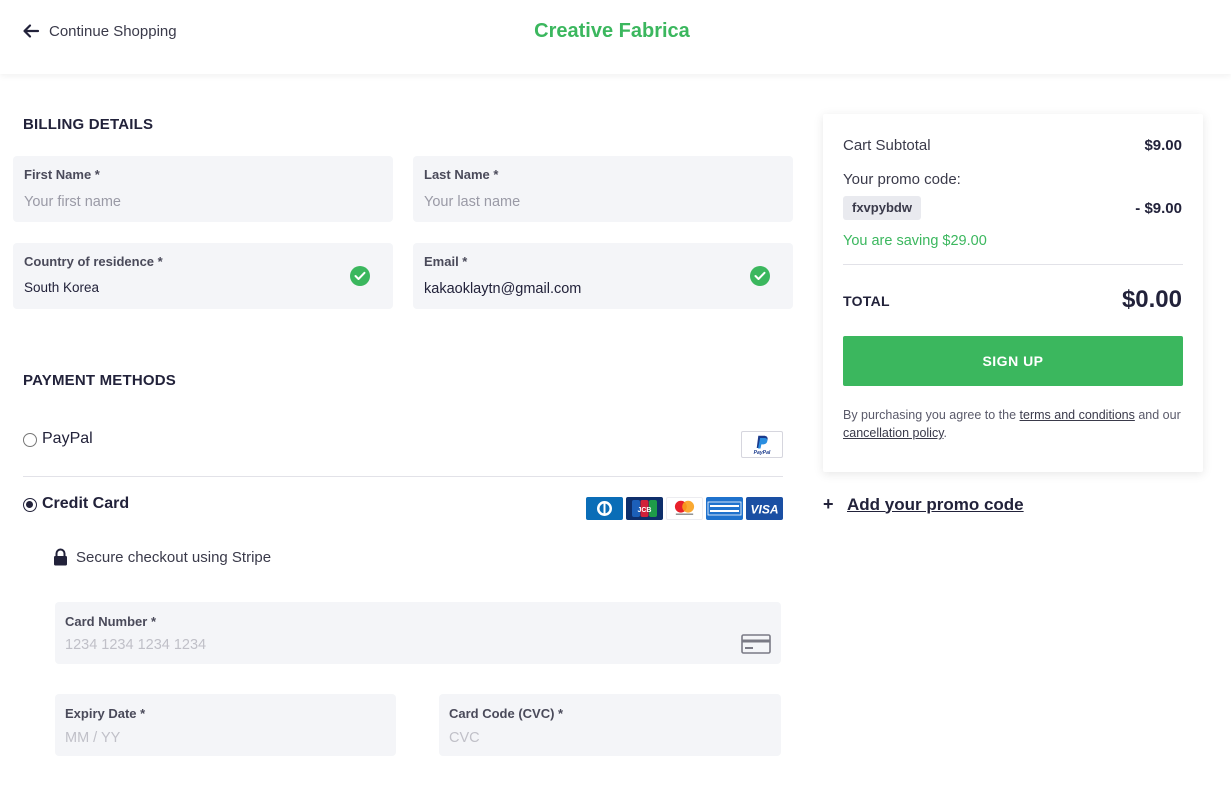  What do you see at coordinates (203, 276) in the screenshot?
I see `country-field: Country of residence * South Korea` at bounding box center [203, 276].